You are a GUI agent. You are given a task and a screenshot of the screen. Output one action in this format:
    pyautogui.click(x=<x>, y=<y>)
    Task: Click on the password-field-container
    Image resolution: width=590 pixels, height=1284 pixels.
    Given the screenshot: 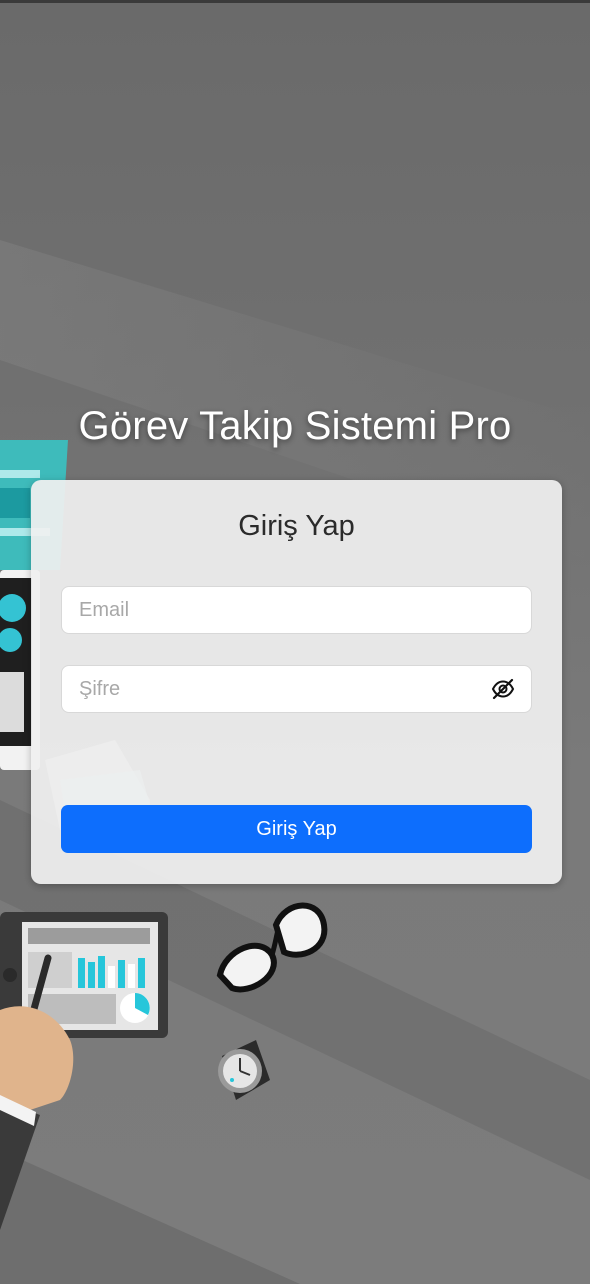 What is the action you would take?
    pyautogui.click(x=296, y=689)
    